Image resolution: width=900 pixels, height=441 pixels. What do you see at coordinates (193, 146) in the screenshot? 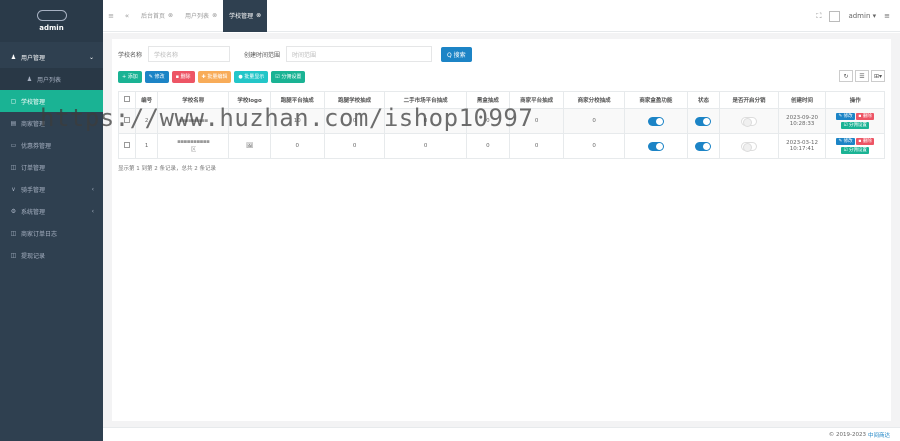
I see `cell-school-name: ▪▪▪▪▪▪▪▪▪▪ 区` at bounding box center [193, 146].